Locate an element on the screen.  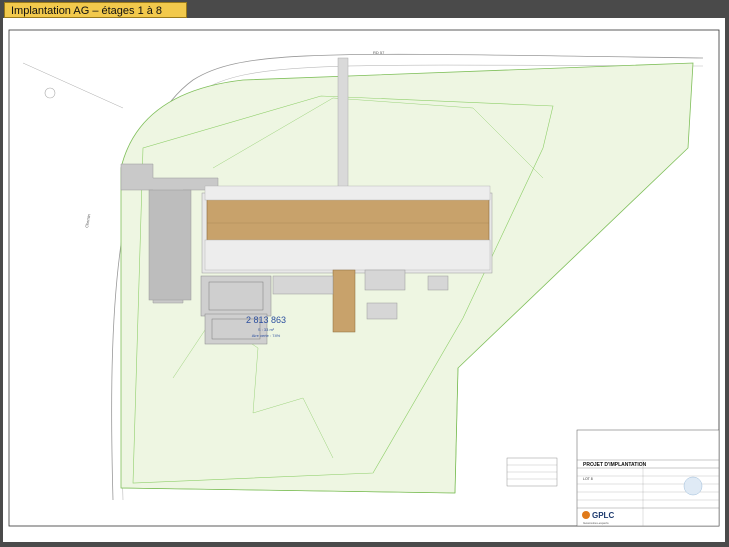
road-line is located at coordinates (73, 85).